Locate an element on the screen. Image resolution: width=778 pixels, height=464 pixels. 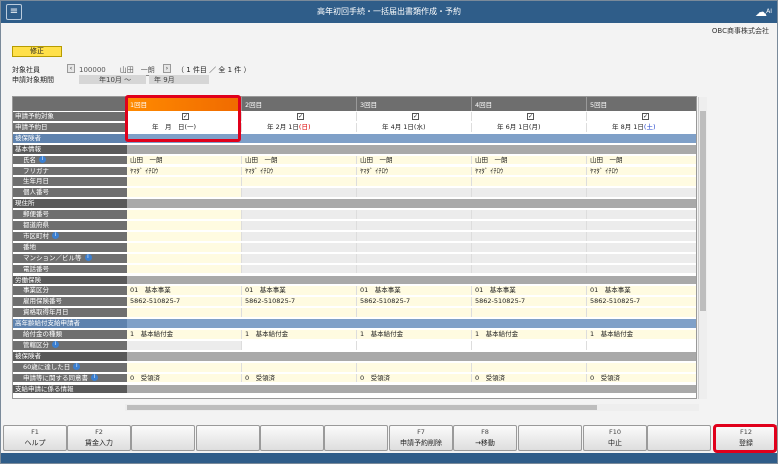
column-header-2: 2回目 is located at coordinates (299, 104).